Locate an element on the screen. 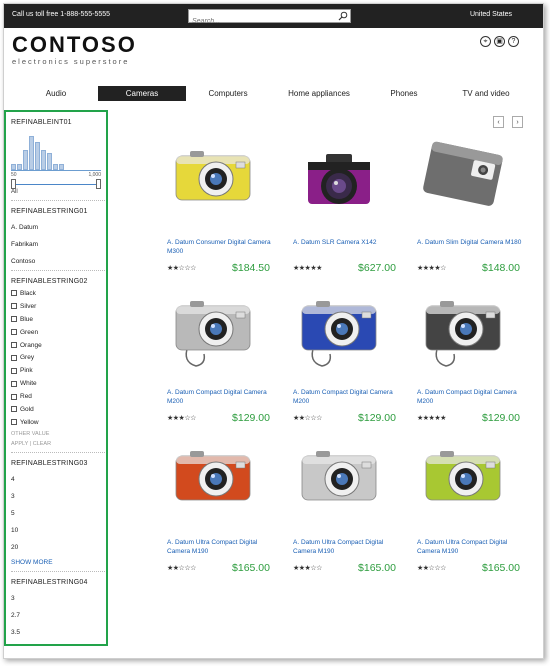 This screenshot has height=666, width=550. product-card: A. Datum SLR Camera X142 ★★★★★ $627.00 is located at coordinates (342, 204).